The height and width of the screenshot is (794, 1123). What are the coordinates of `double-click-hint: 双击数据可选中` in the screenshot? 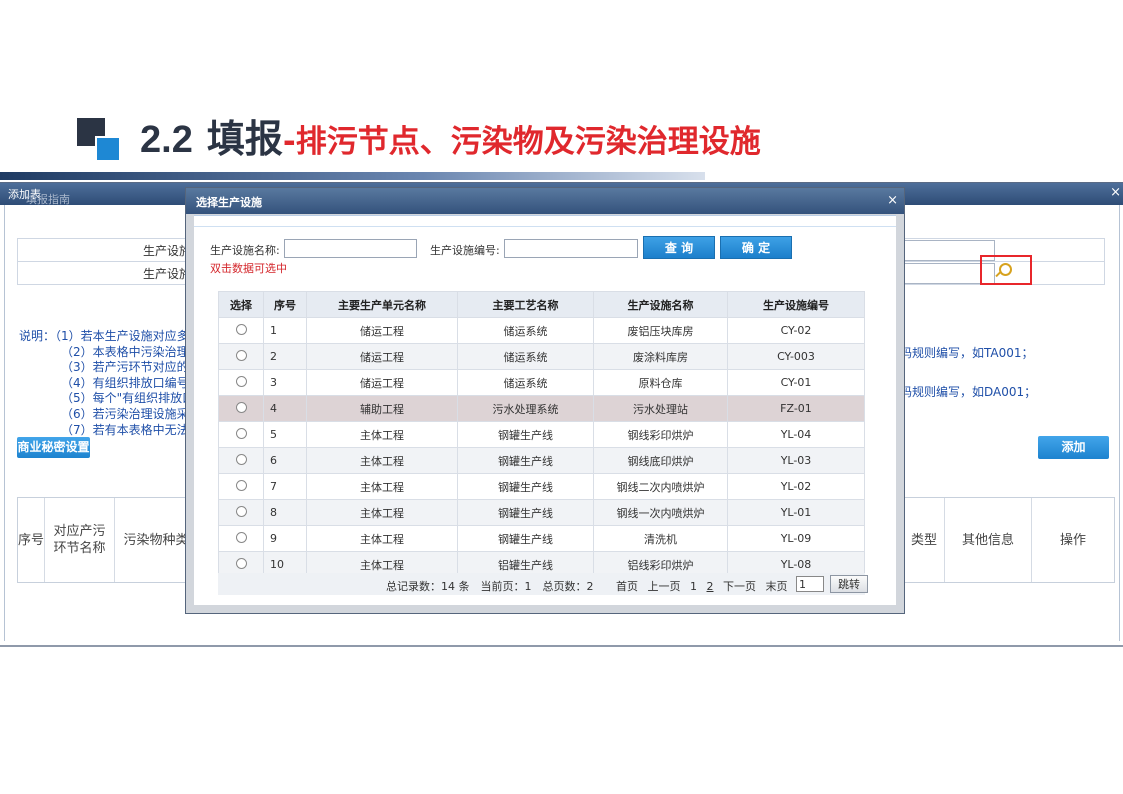 It's located at (248, 268).